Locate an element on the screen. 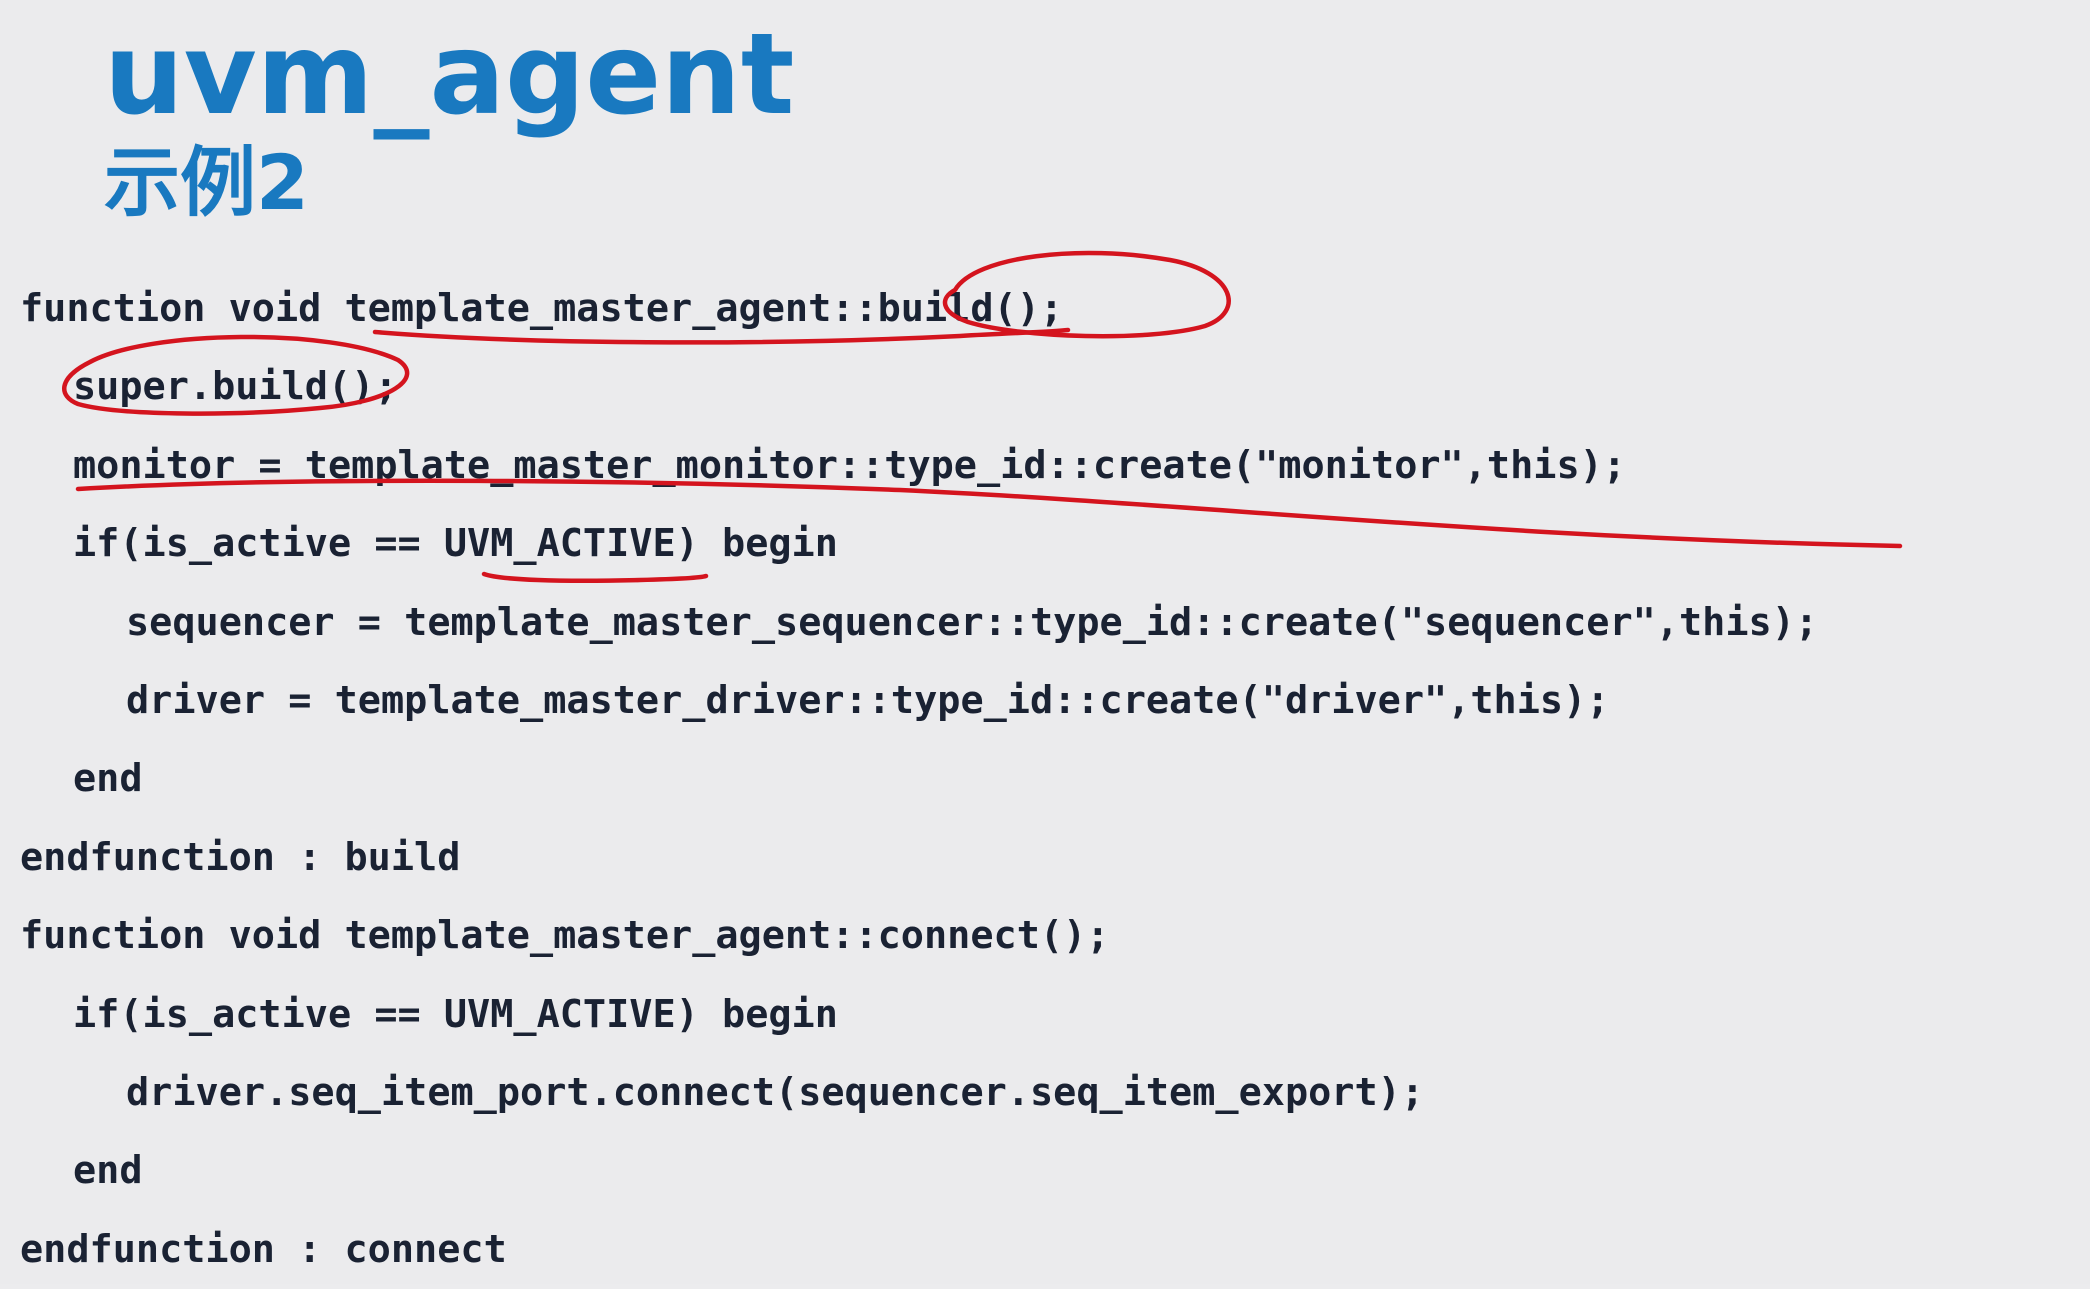 Image resolution: width=2090 pixels, height=1289 pixels. code-line-endfunction-connect: endfunction : connect is located at coordinates (263, 1249).